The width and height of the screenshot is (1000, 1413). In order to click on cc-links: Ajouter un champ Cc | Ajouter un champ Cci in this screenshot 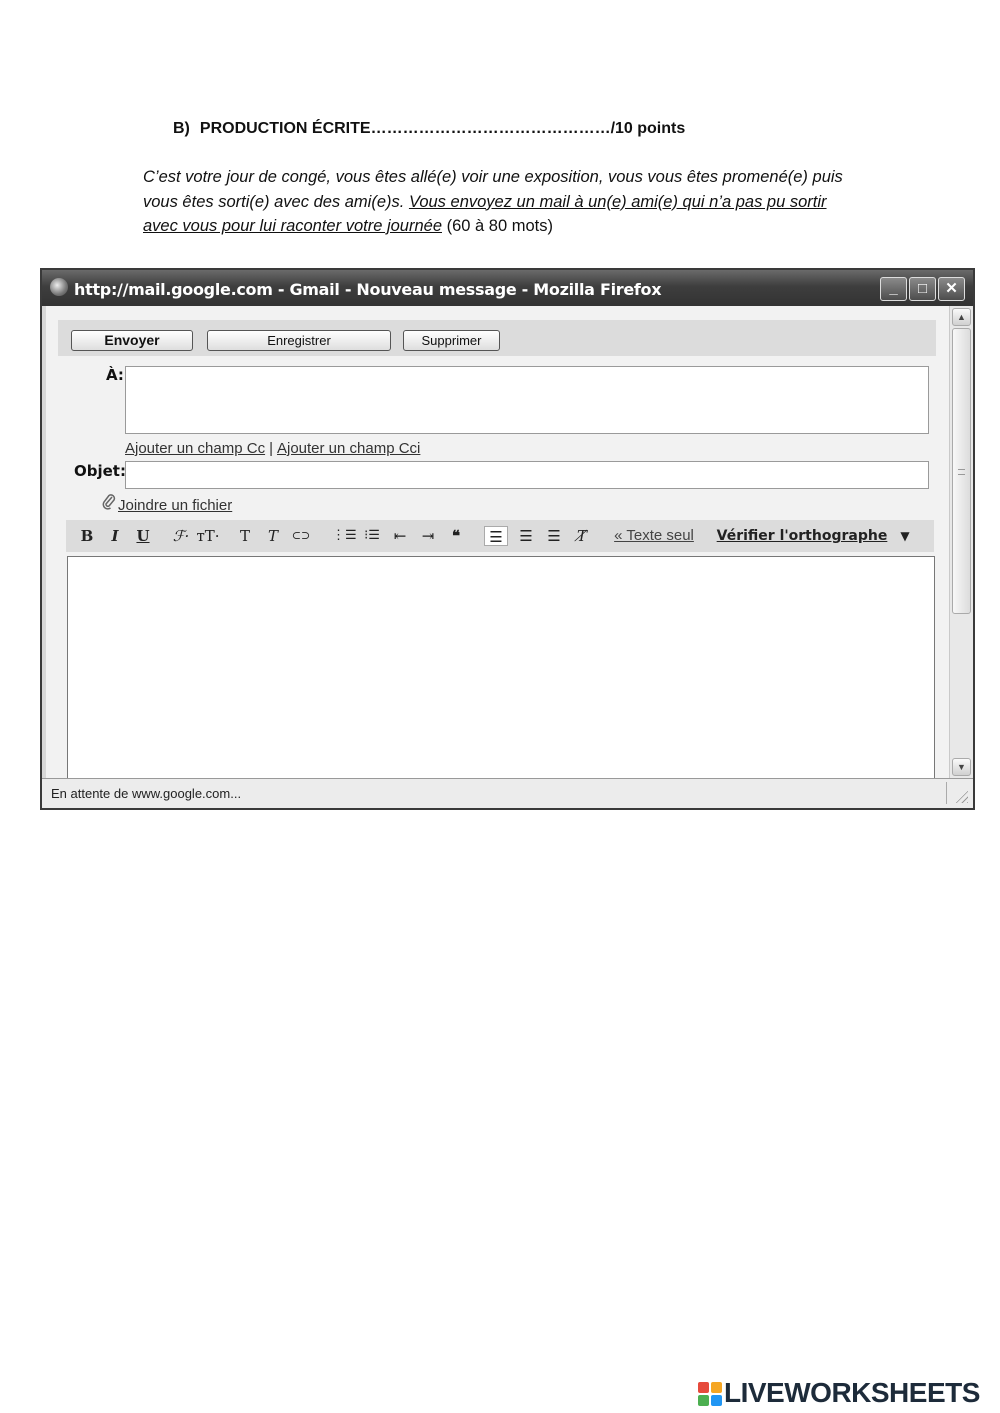, I will do `click(272, 448)`.